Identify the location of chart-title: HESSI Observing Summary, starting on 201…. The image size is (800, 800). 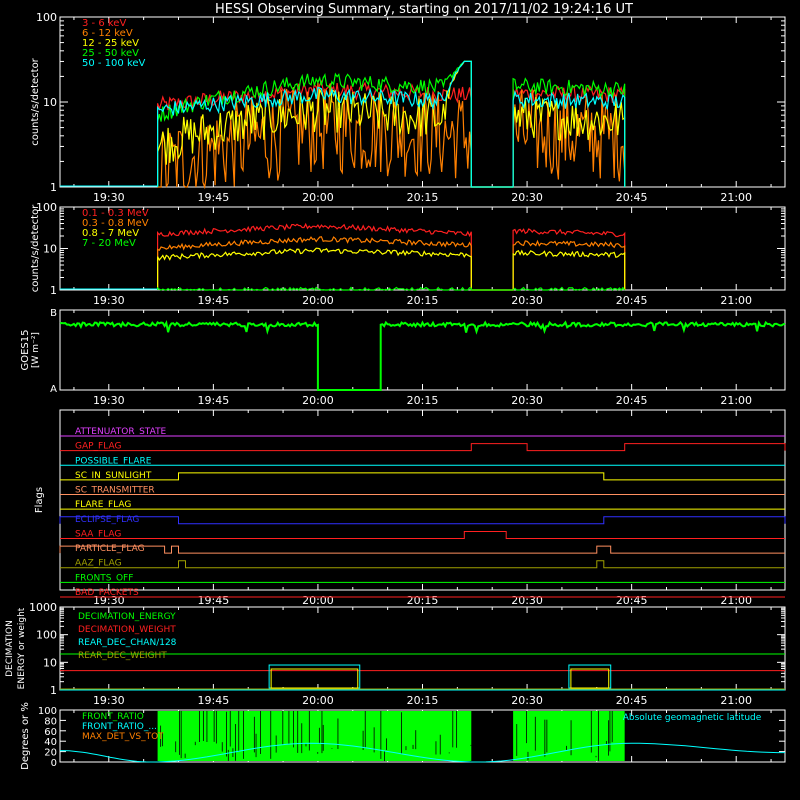
(424, 9).